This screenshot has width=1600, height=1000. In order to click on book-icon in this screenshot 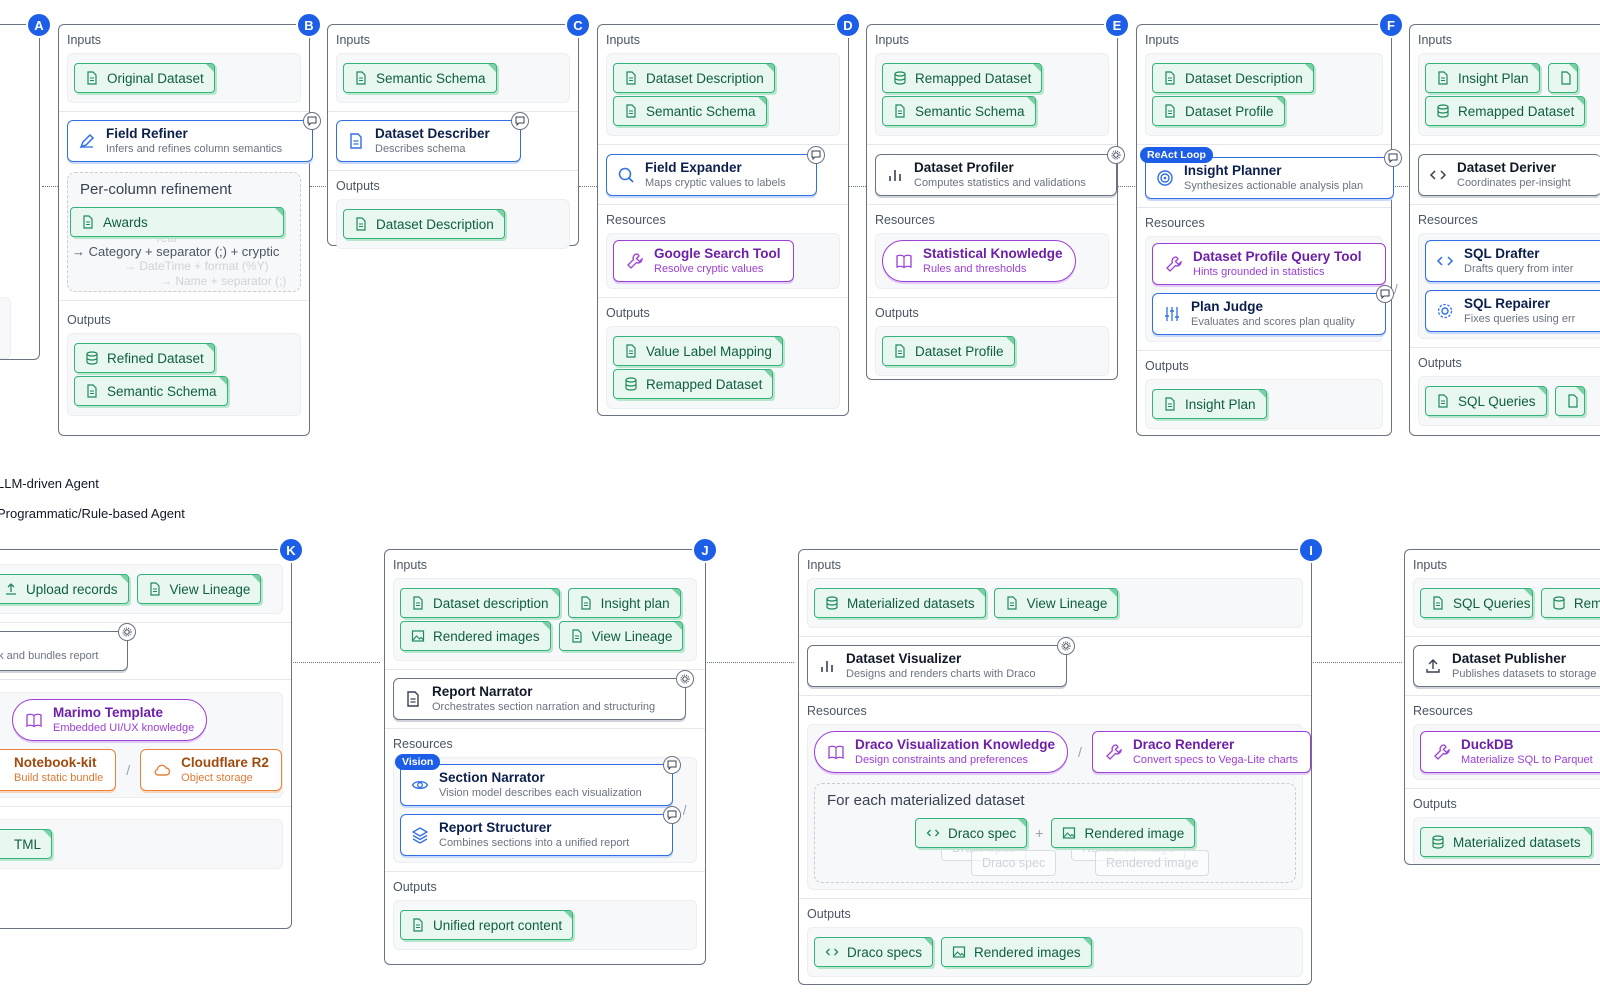, I will do `click(904, 261)`.